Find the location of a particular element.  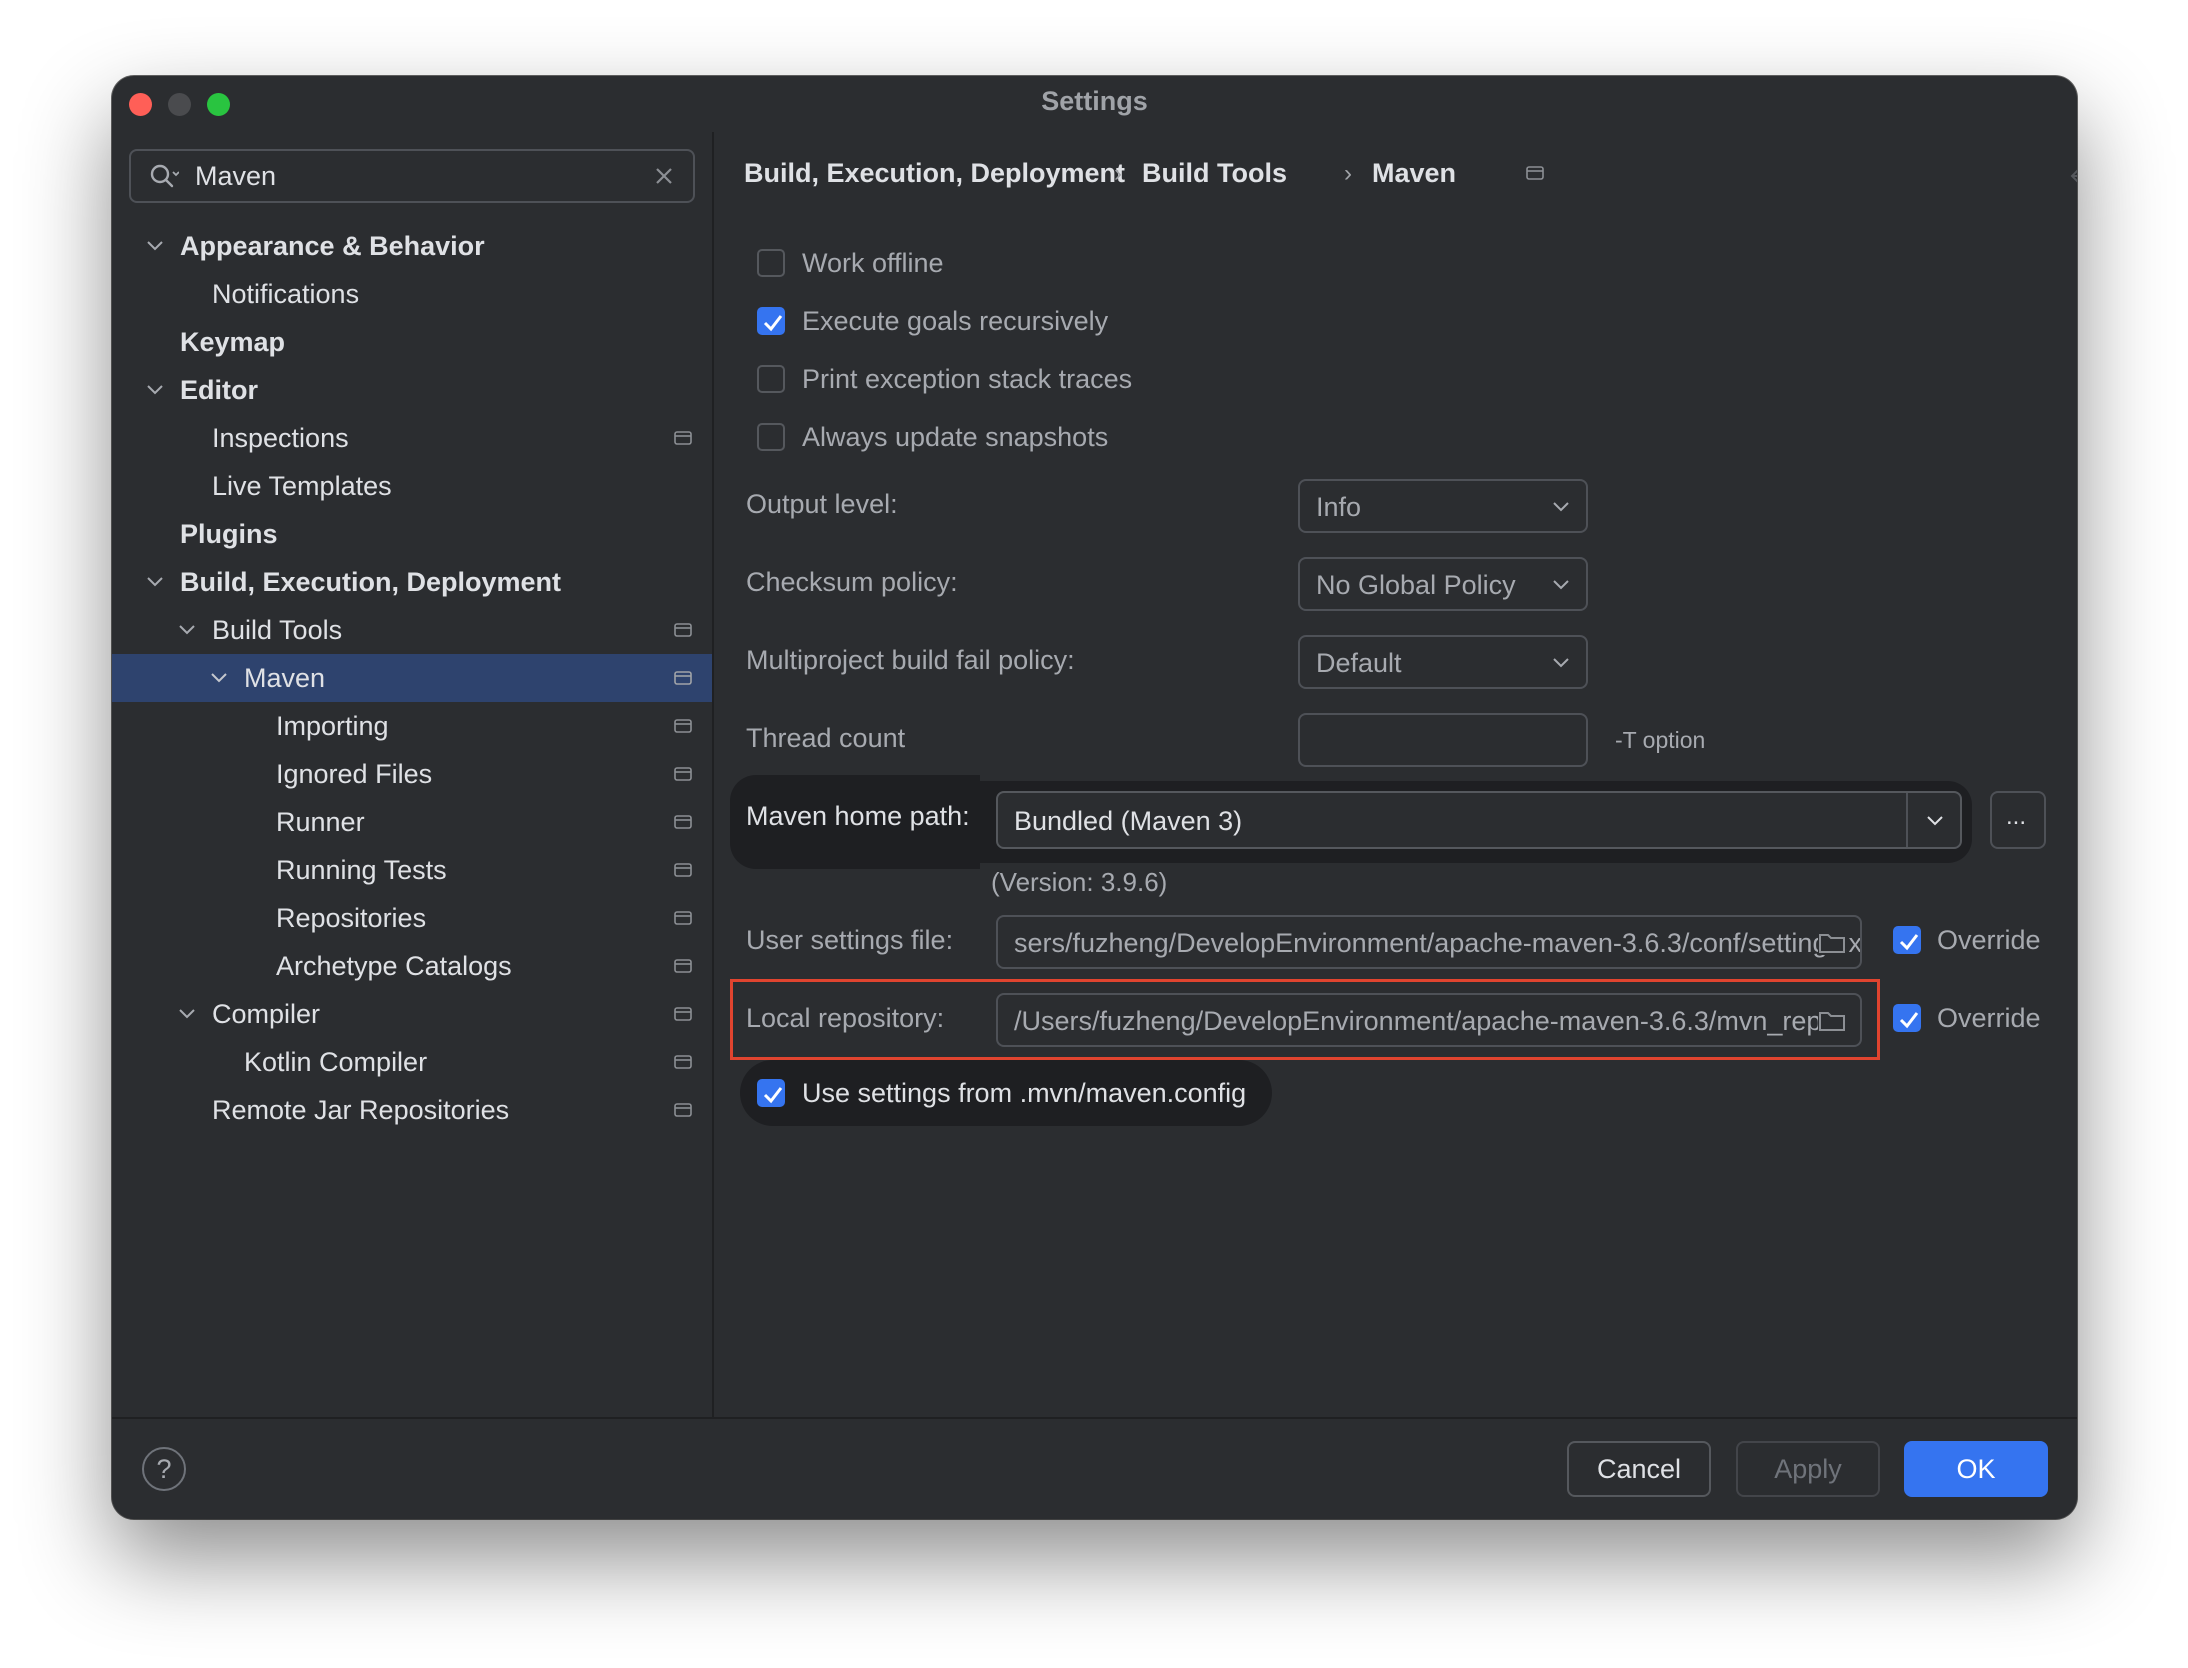

tree-item-remote-jar-repositories: Remote Jar Repositories is located at coordinates (412, 1110).